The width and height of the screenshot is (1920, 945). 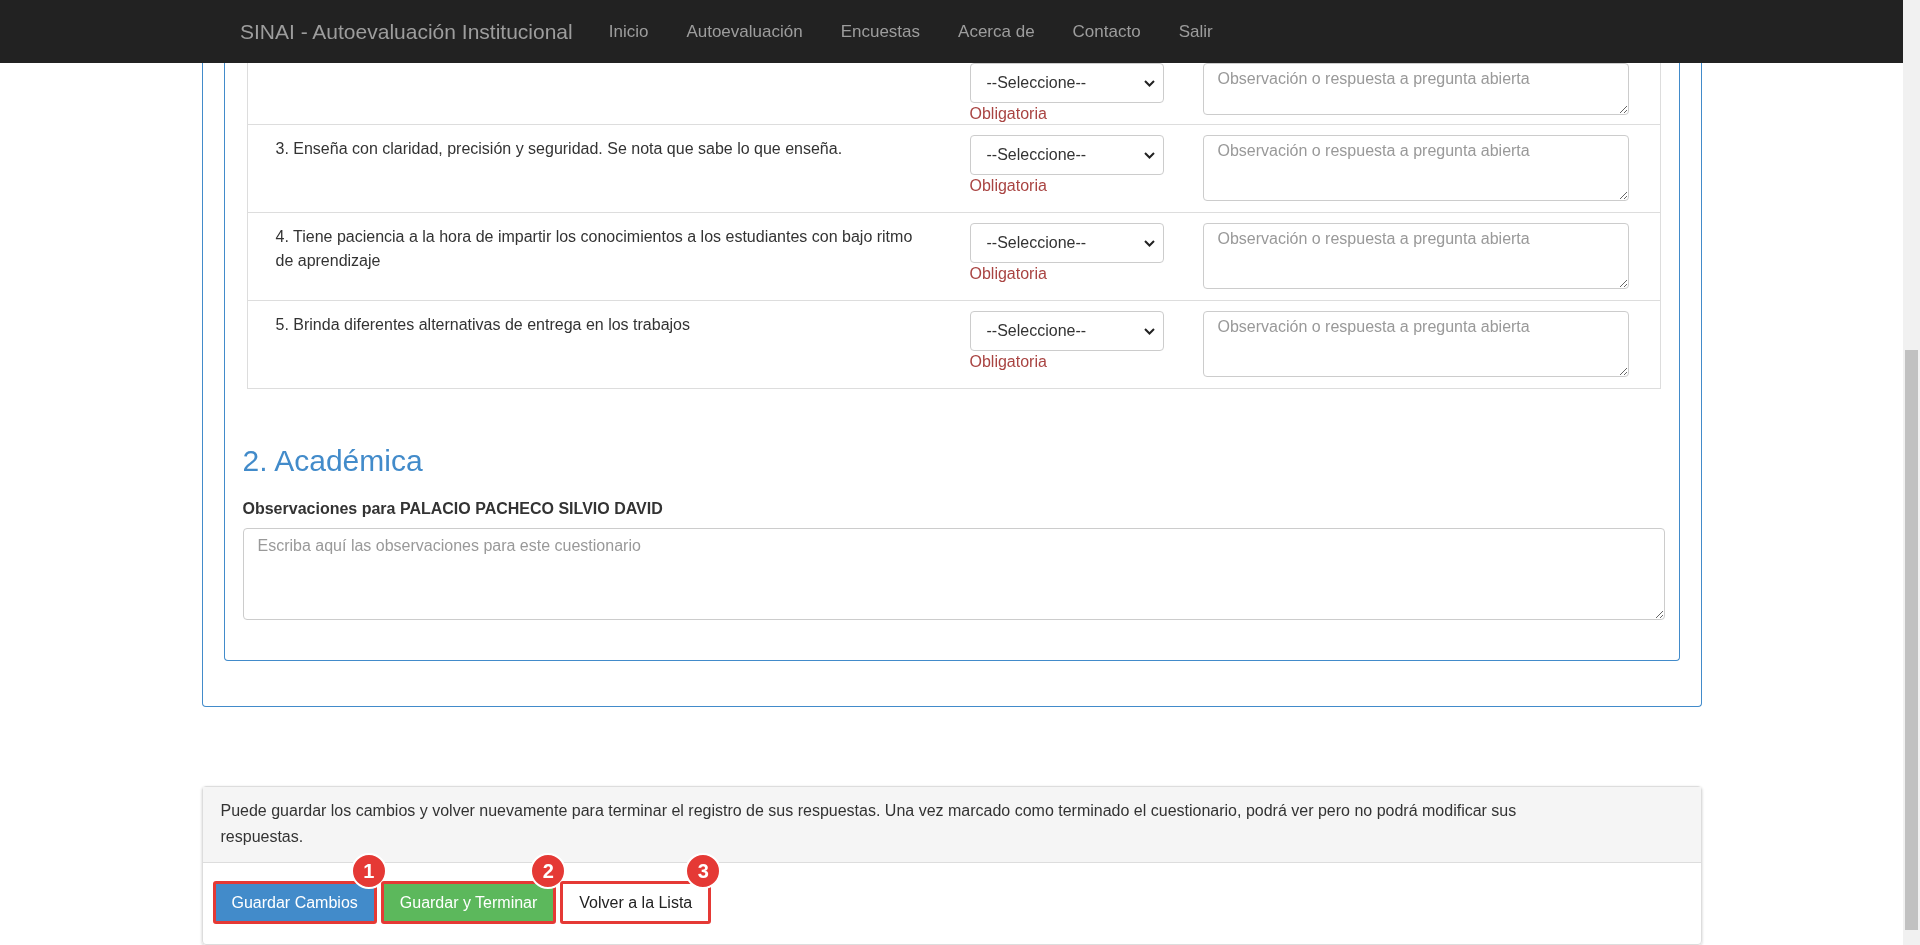 What do you see at coordinates (1106, 31) in the screenshot?
I see `nav-link: Contacto` at bounding box center [1106, 31].